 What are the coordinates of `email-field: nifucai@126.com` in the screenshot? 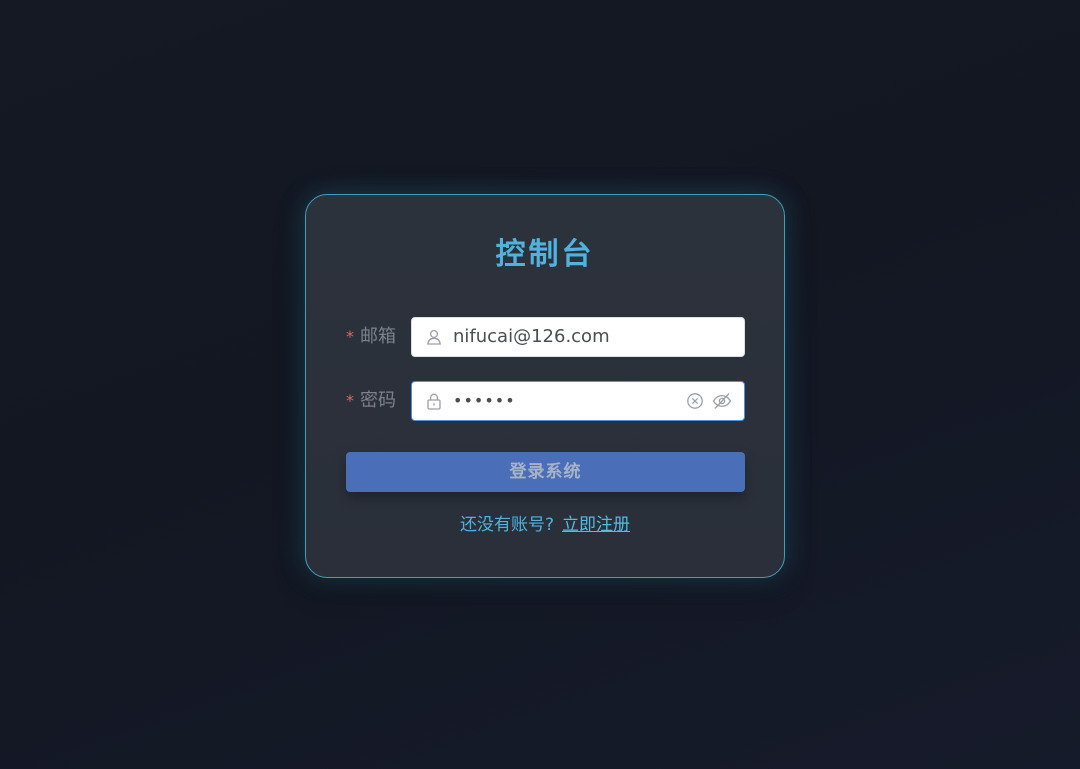 It's located at (578, 337).